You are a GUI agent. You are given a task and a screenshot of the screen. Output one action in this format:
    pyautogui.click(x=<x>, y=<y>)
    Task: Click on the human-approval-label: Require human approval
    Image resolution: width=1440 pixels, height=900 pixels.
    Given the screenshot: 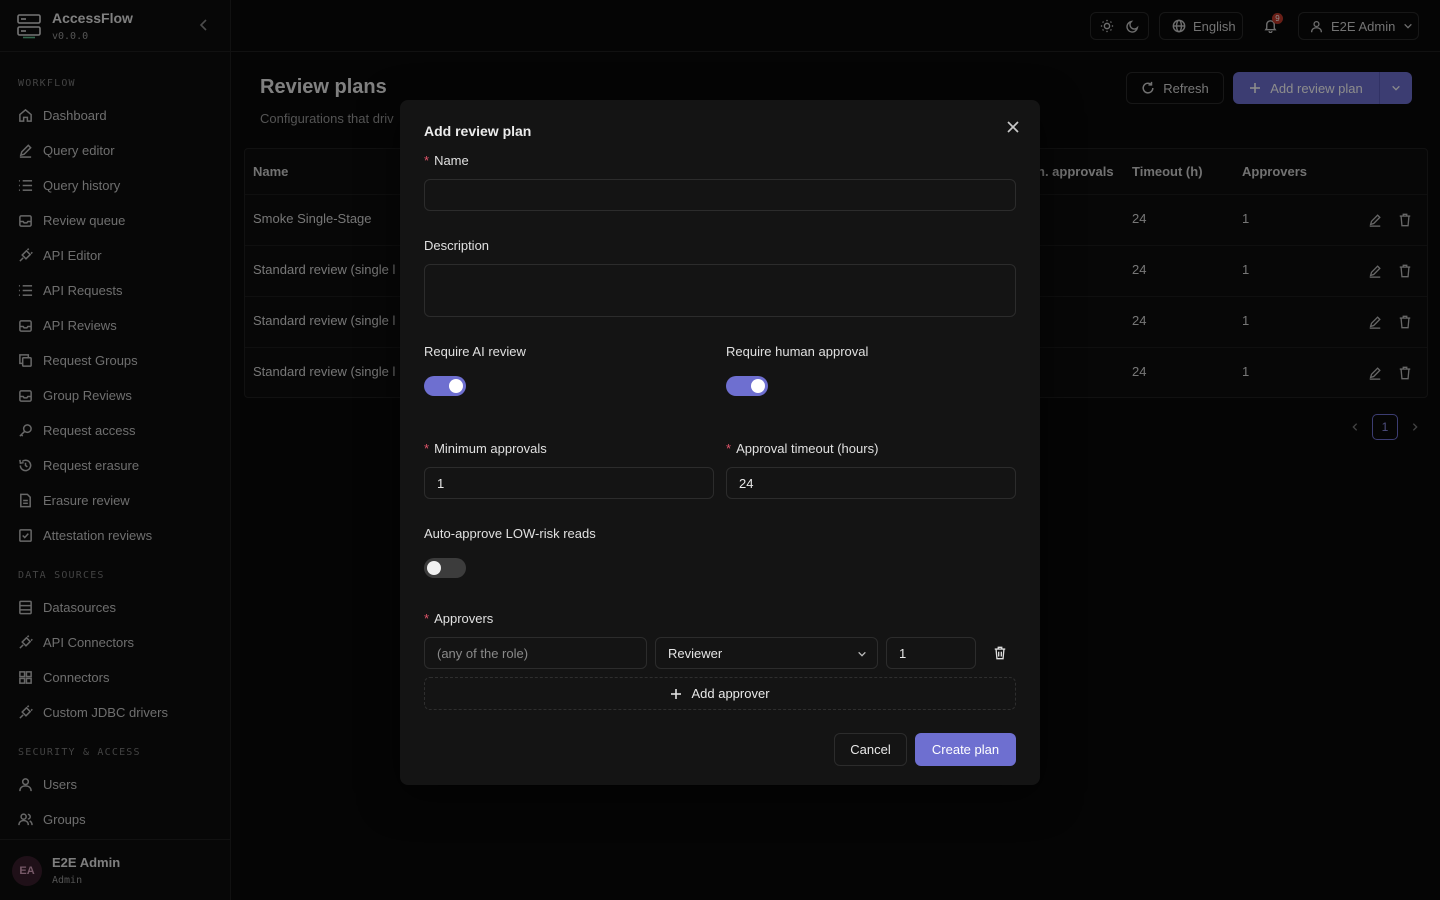 What is the action you would take?
    pyautogui.click(x=797, y=351)
    